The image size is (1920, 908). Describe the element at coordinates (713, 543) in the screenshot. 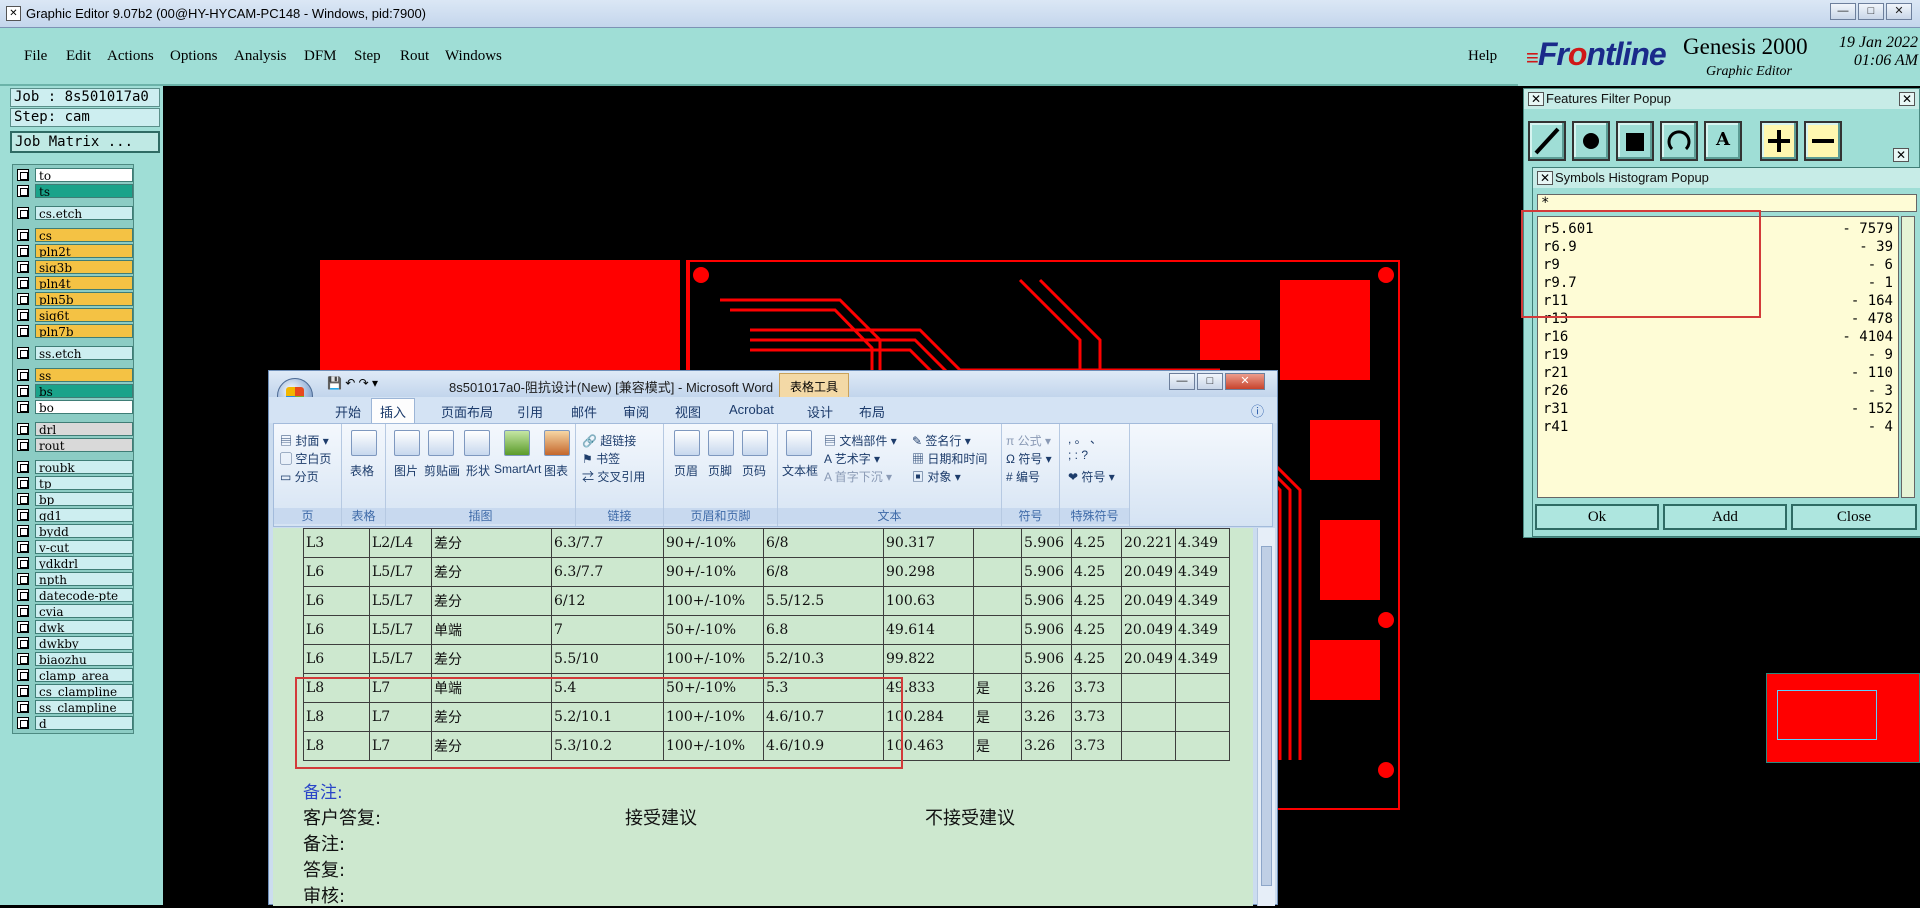

I see `table-cell: 90+/-10%` at that location.